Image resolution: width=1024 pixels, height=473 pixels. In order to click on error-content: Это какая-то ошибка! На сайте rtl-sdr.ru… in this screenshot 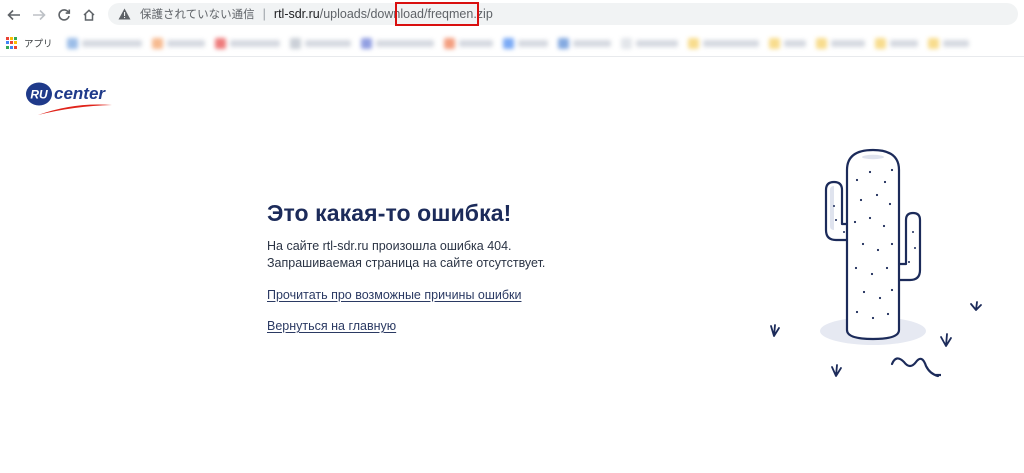, I will do `click(477, 266)`.